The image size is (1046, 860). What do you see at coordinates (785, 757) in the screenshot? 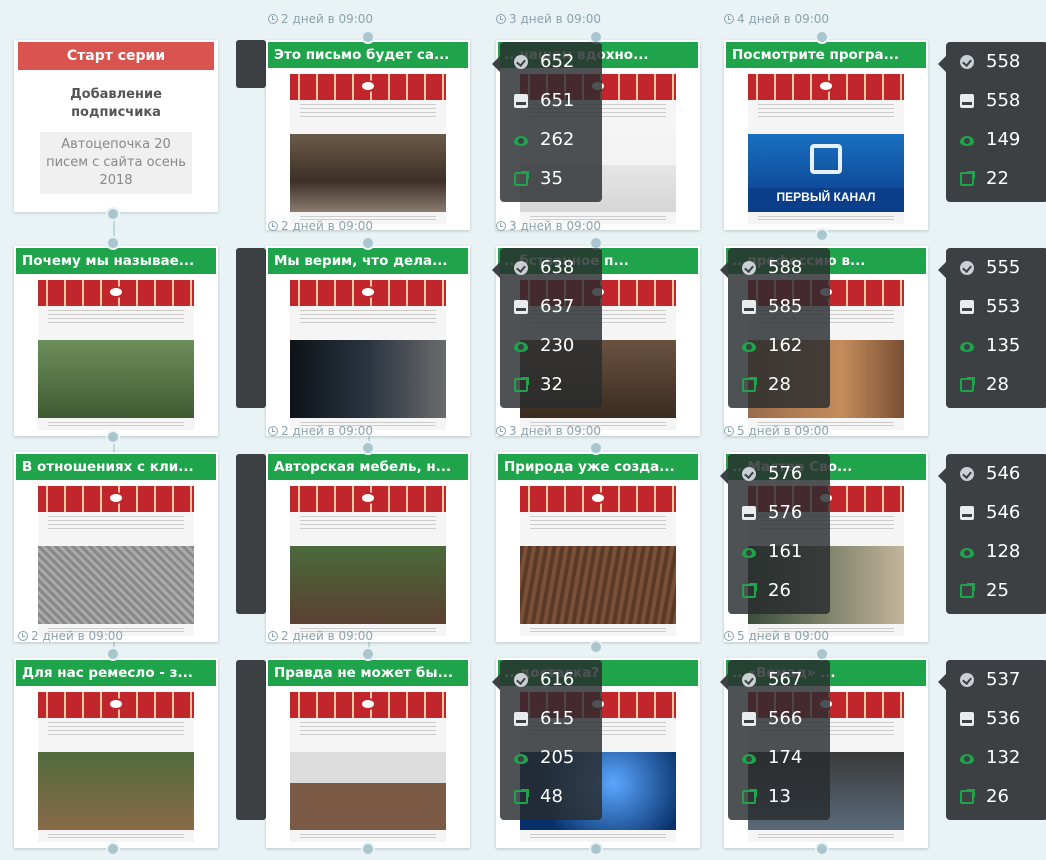
I see `stat-opened-value: 174` at bounding box center [785, 757].